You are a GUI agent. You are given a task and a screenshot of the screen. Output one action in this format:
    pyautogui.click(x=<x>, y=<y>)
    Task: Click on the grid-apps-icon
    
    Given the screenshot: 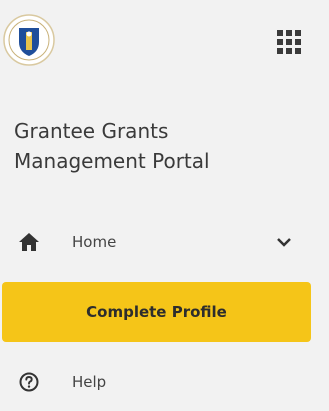 What is the action you would take?
    pyautogui.click(x=289, y=42)
    